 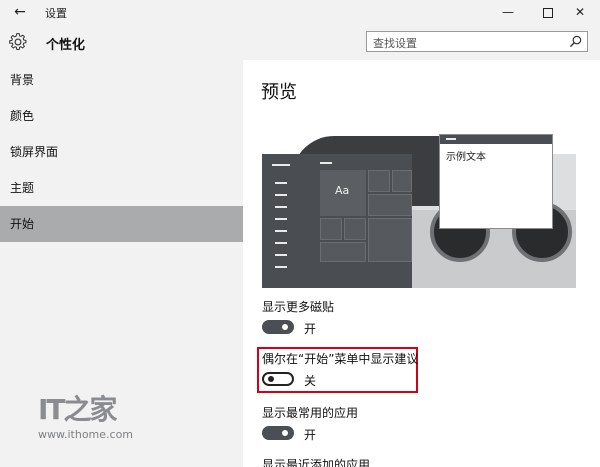 What do you see at coordinates (18, 41) in the screenshot?
I see `gear-icon` at bounding box center [18, 41].